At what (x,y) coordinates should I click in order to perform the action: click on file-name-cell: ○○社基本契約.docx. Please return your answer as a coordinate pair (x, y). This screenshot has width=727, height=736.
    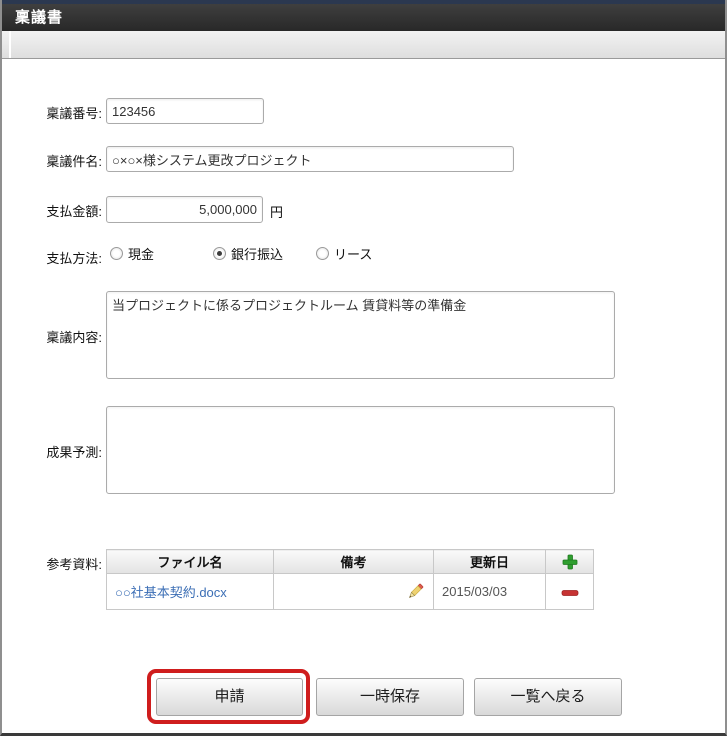
    Looking at the image, I should click on (190, 591).